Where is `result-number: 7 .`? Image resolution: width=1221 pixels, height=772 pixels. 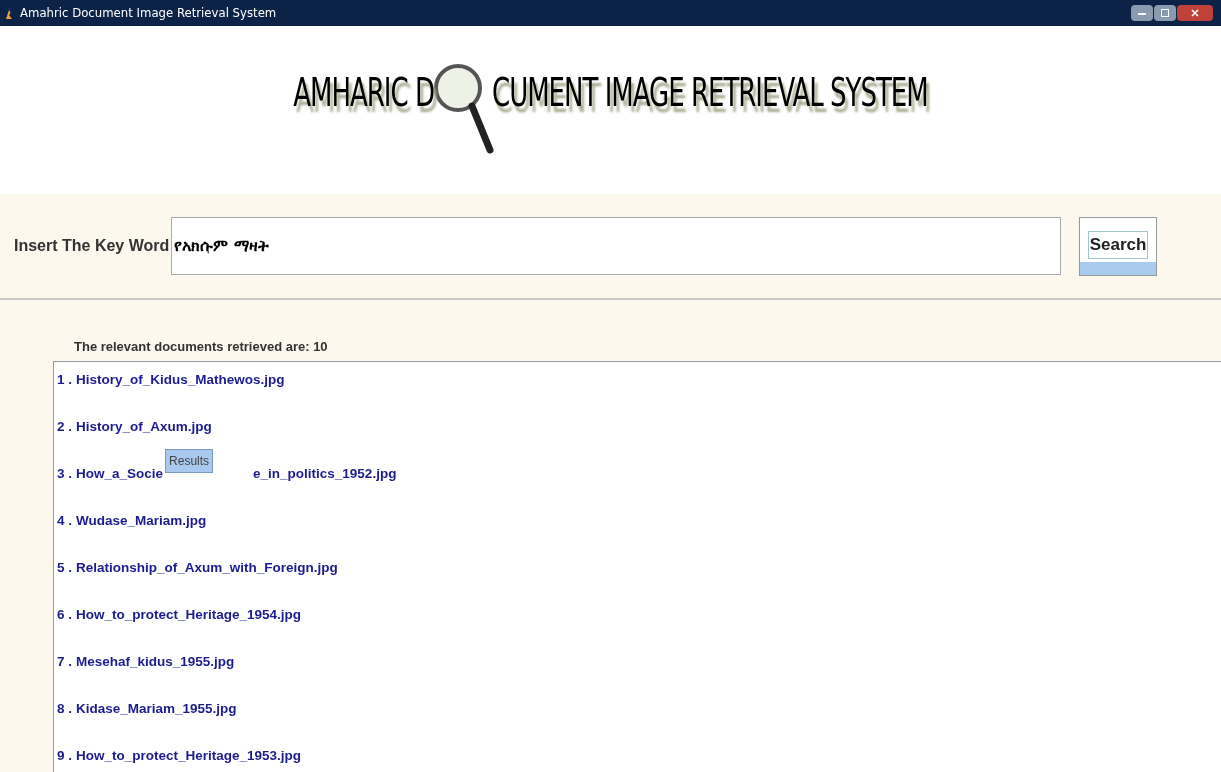 result-number: 7 . is located at coordinates (64, 662).